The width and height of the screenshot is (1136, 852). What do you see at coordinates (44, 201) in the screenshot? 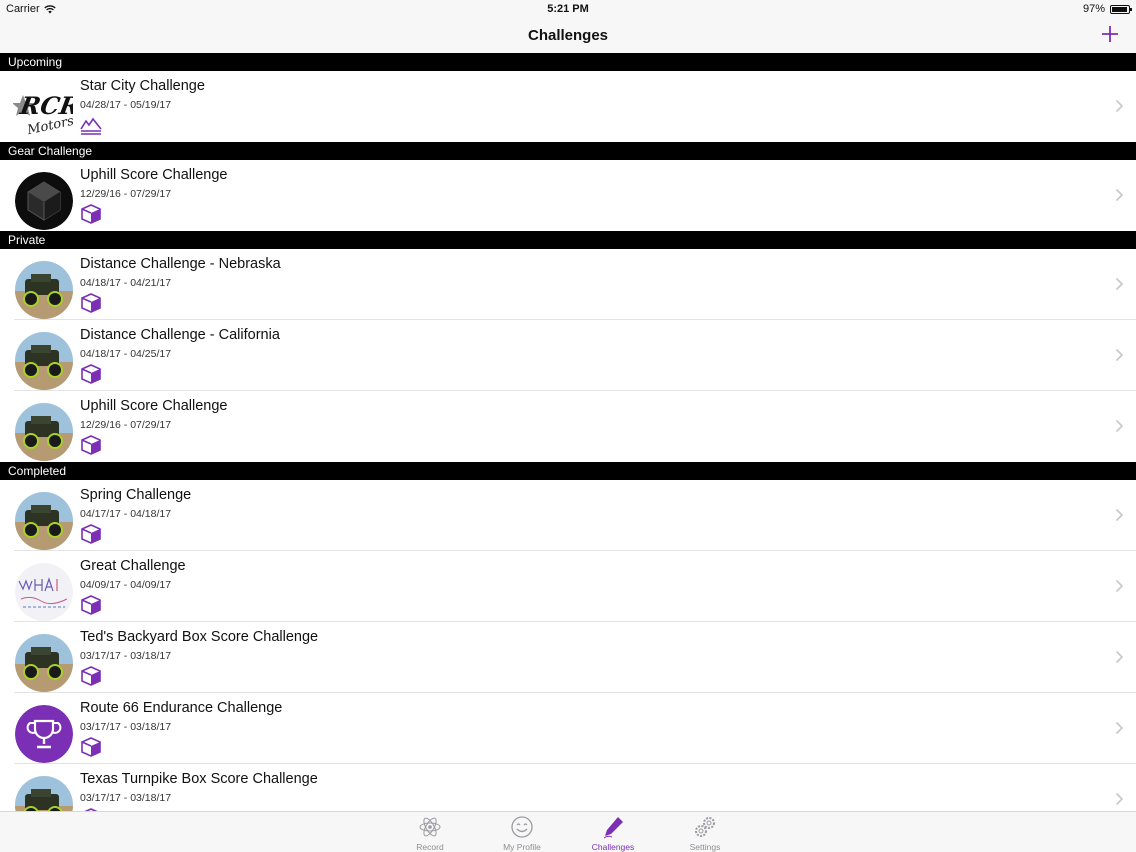
I see `dark-gem-logo` at bounding box center [44, 201].